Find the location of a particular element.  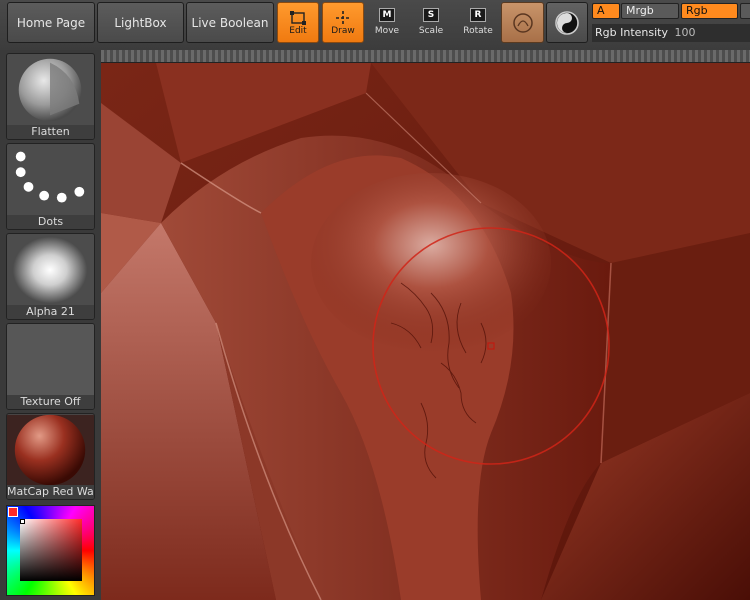

material-label: MatCap Red Wax is located at coordinates (51, 492).